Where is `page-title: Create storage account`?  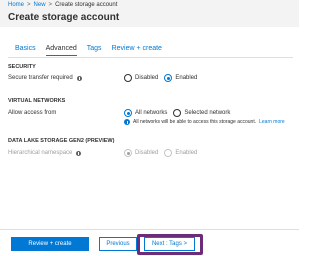
page-title: Create storage account is located at coordinates (64, 17).